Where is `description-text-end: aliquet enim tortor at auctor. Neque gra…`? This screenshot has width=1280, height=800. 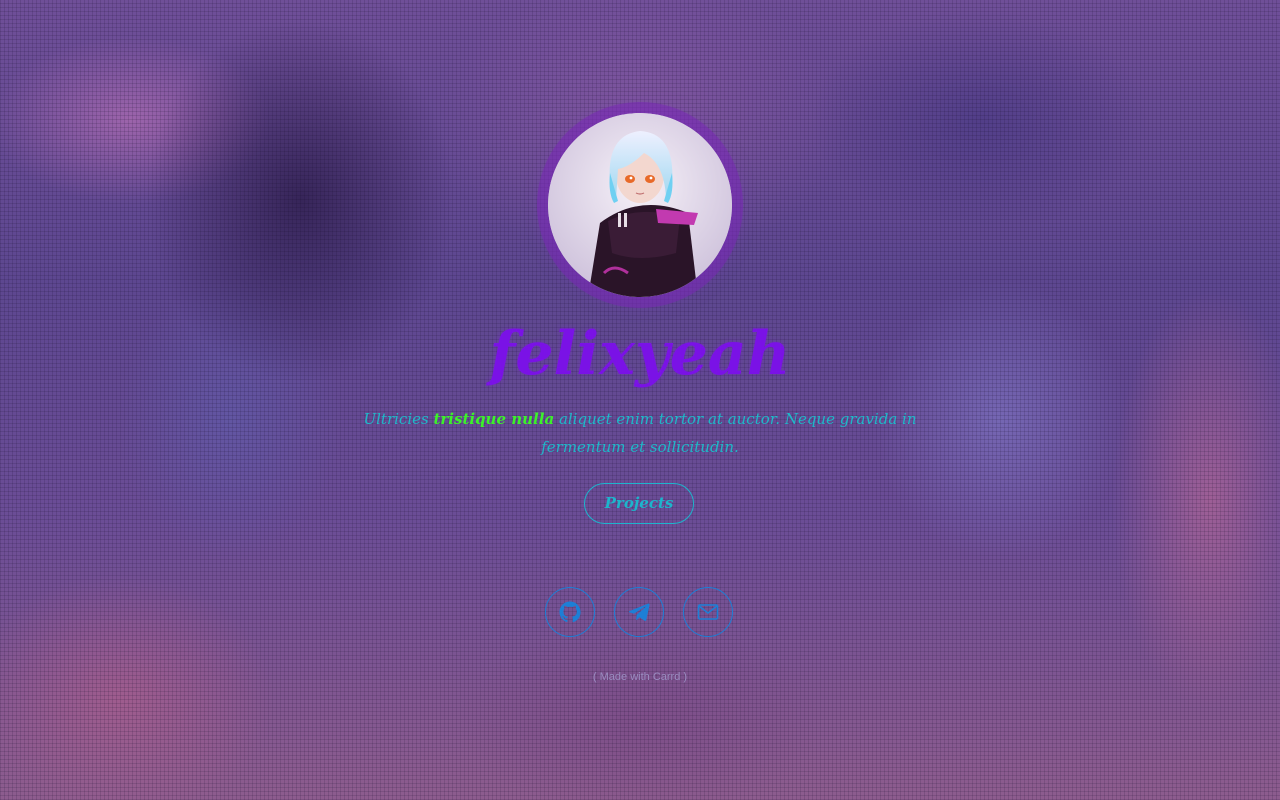
description-text-end: aliquet enim tortor at auctor. Neque gra… is located at coordinates (729, 433).